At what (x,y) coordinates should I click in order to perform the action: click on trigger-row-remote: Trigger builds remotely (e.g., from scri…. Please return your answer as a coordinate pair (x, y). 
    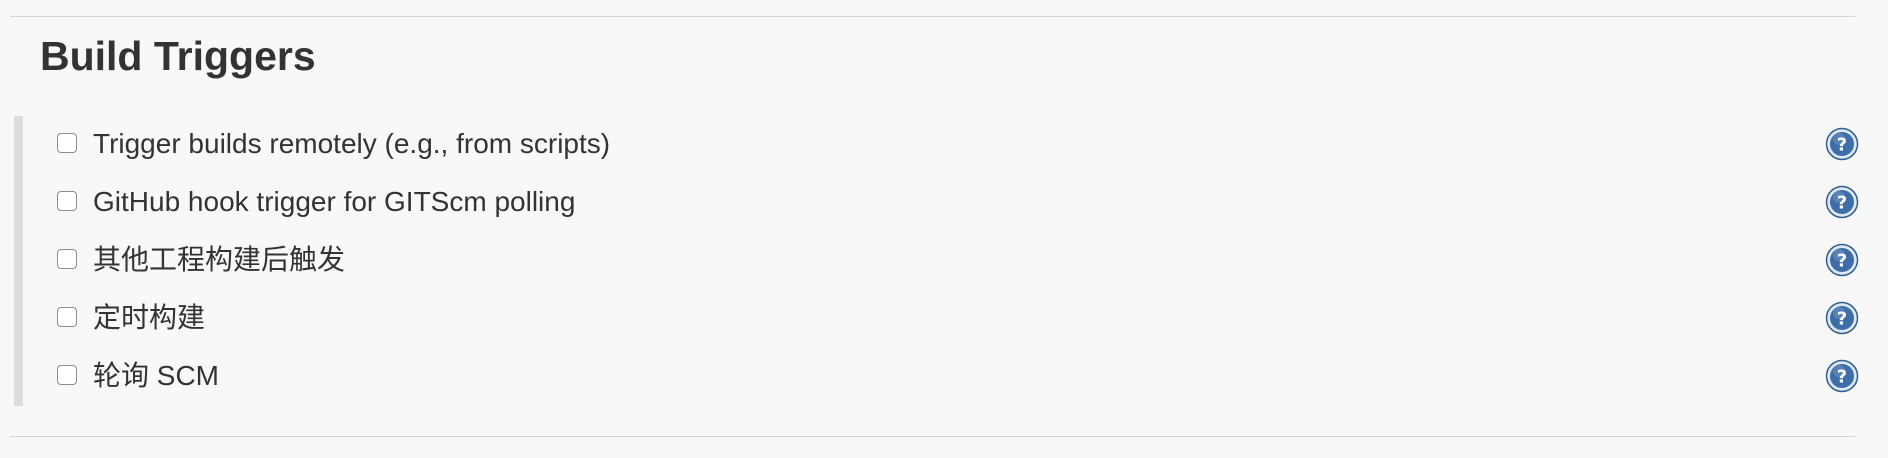
    Looking at the image, I should click on (943, 145).